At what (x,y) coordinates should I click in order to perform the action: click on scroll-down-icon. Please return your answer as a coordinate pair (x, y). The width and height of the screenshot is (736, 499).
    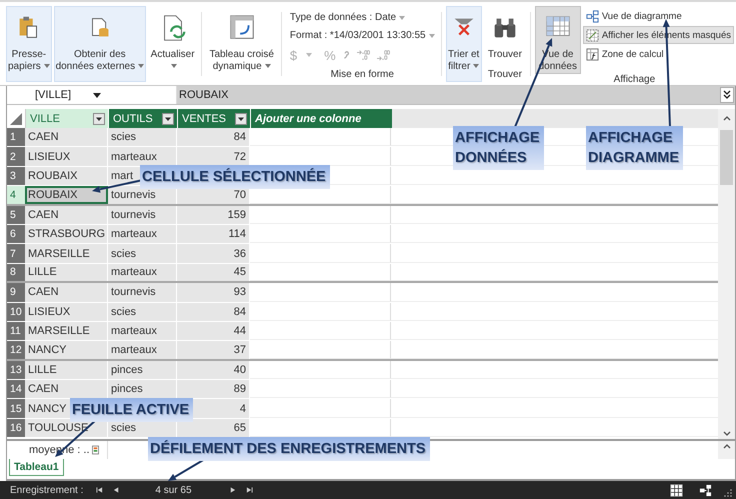
    Looking at the image, I should click on (726, 433).